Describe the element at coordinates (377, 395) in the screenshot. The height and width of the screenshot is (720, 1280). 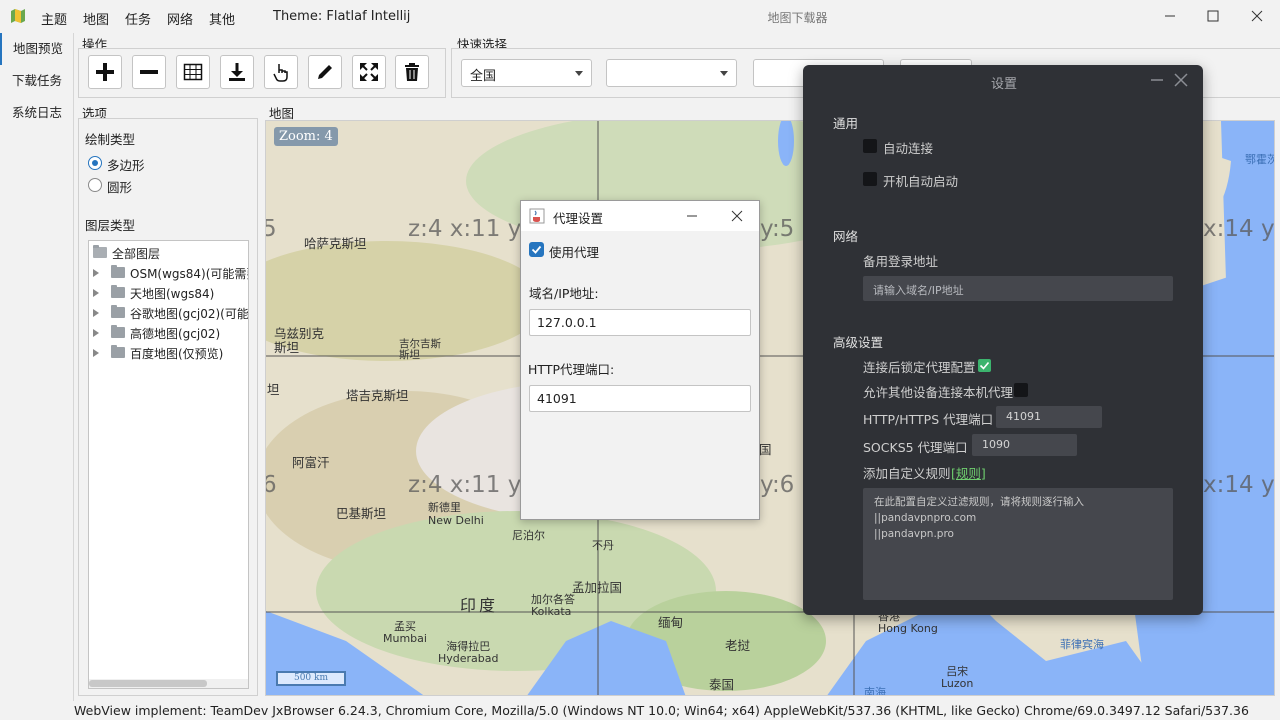
I see `place-label: 塔吉克斯坦` at that location.